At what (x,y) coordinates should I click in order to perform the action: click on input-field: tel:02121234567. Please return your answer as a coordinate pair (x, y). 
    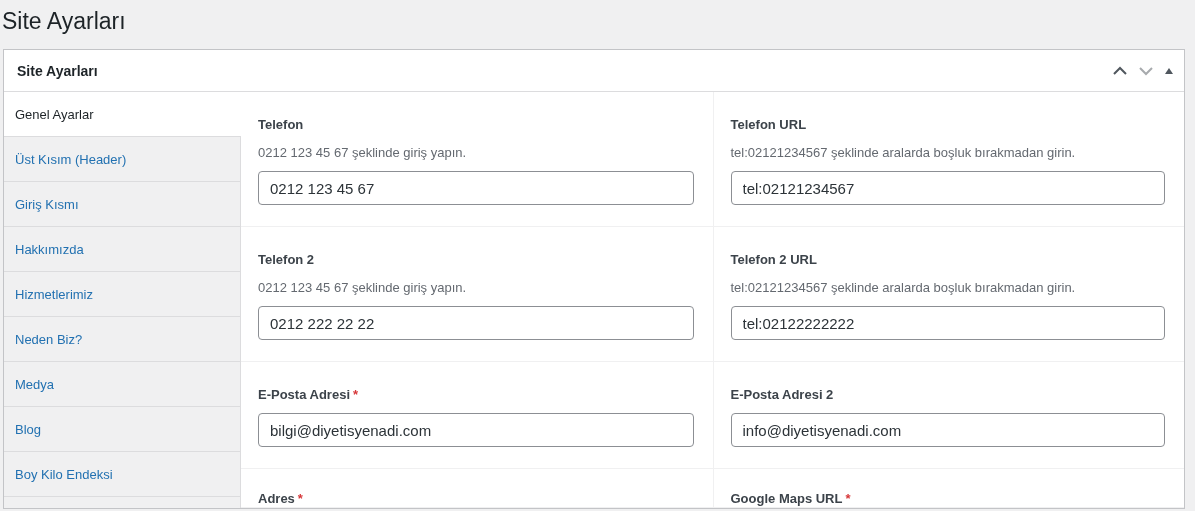
    Looking at the image, I should click on (947, 188).